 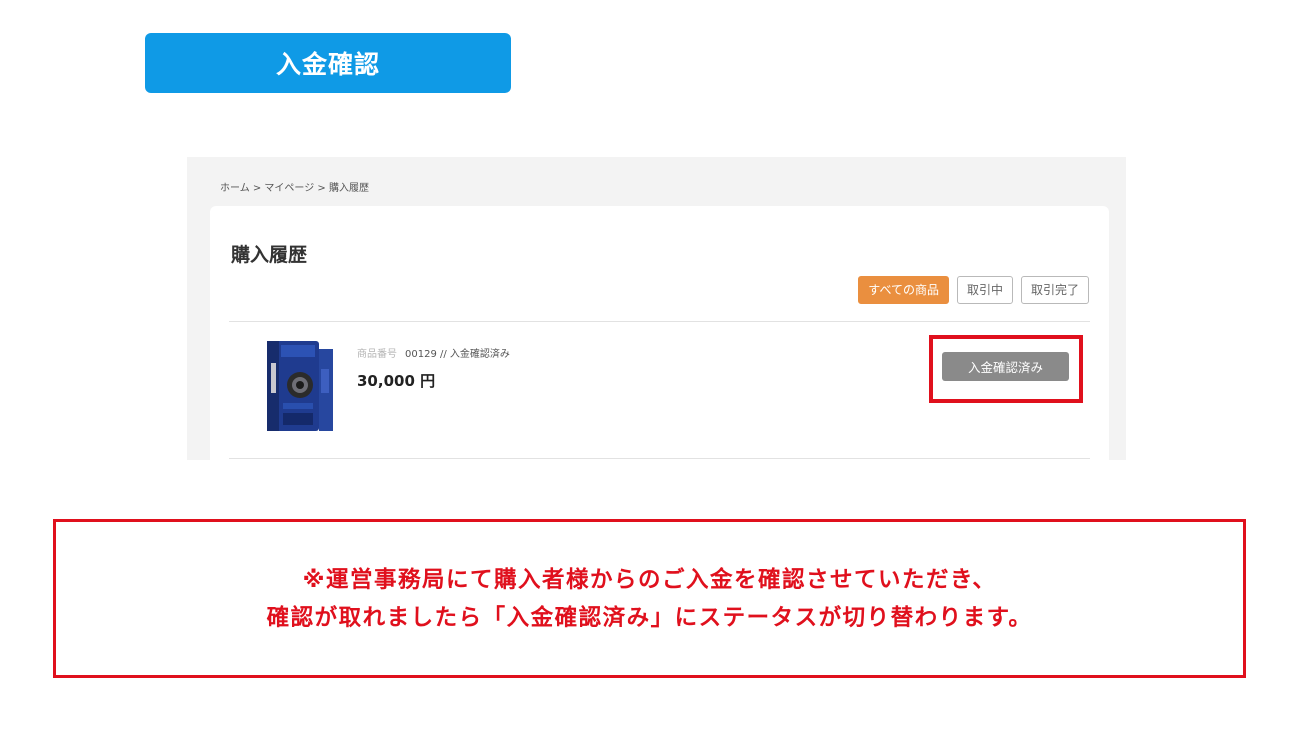 What do you see at coordinates (1054, 290) in the screenshot?
I see `filter-completed-button: 取引完了` at bounding box center [1054, 290].